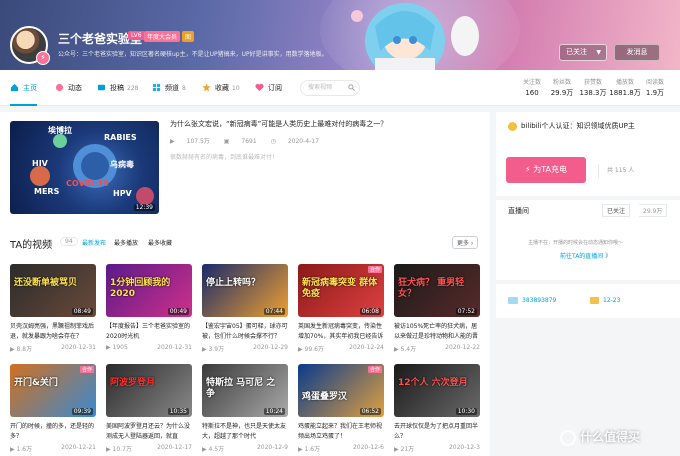  What do you see at coordinates (568, 437) in the screenshot?
I see `watermark-logo-icon` at bounding box center [568, 437].